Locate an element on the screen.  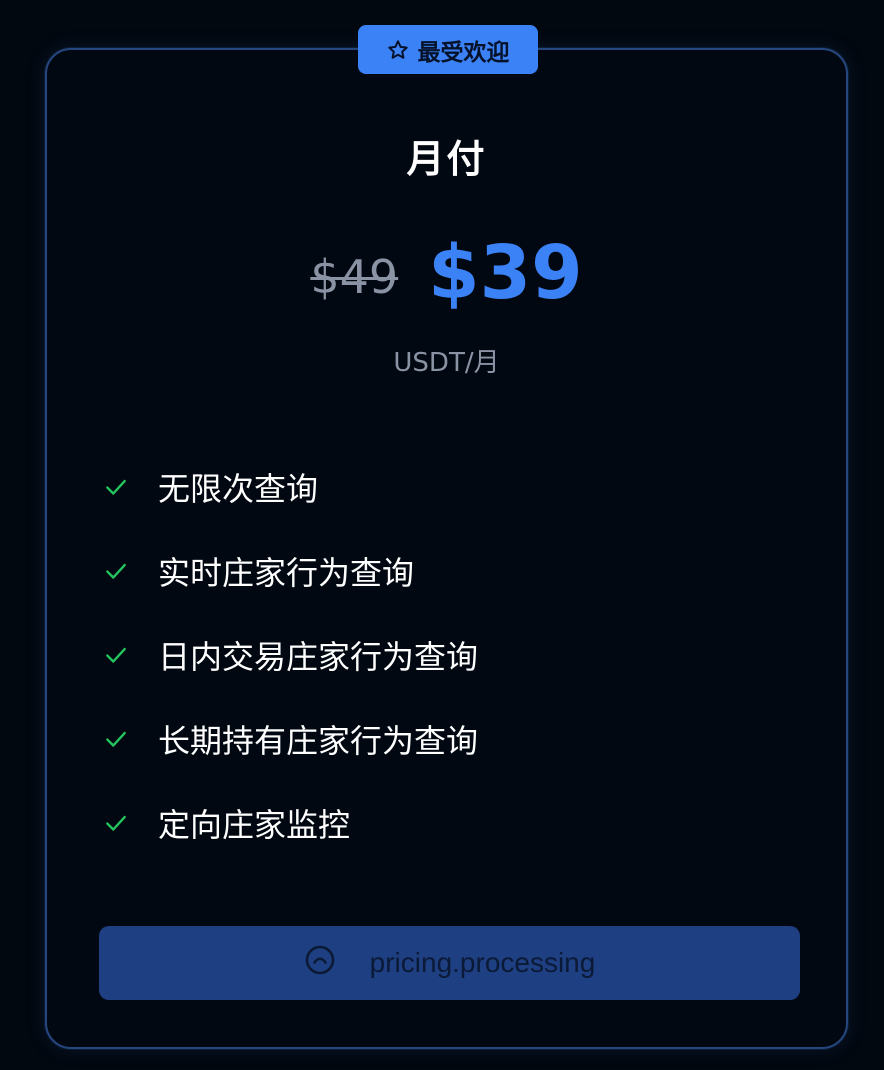
feature-item: 日内交易庄家行为查询 is located at coordinates (290, 655).